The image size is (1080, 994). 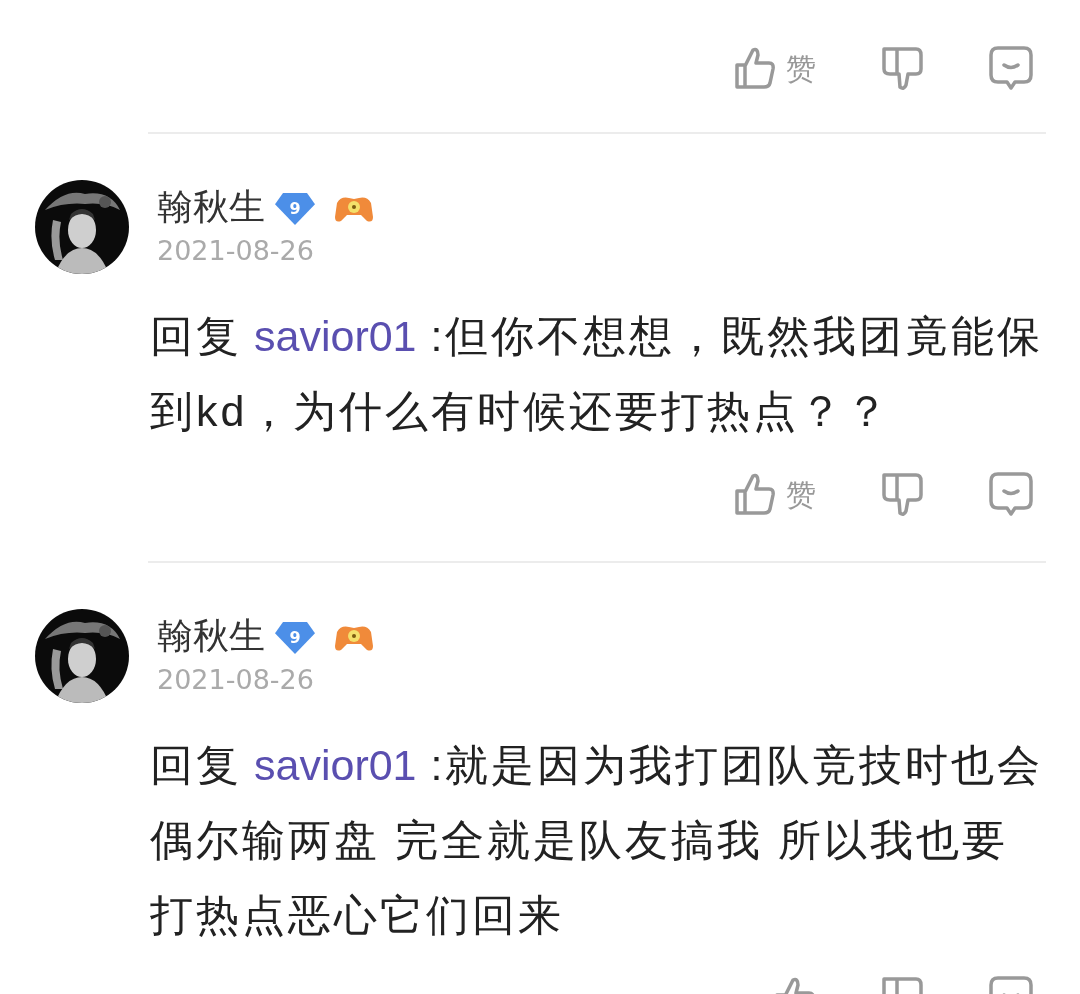 What do you see at coordinates (597, 374) in the screenshot?
I see `comment-text: 回复 savior01 :但你不想想，既然我团竟能保到kd，为什么有时候还要打热点？？` at bounding box center [597, 374].